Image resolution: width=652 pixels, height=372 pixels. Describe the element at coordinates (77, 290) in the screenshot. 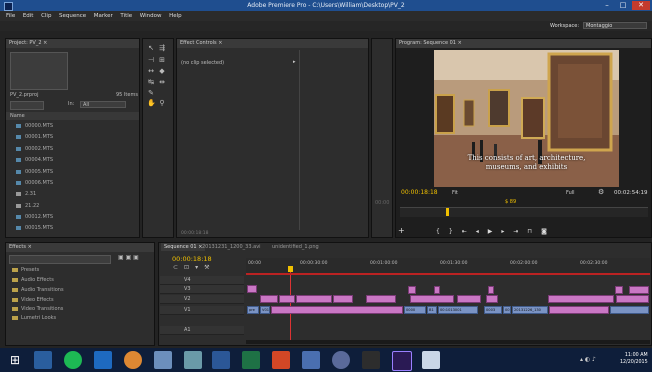

I see `effects-folder: Audio Transitions` at that location.